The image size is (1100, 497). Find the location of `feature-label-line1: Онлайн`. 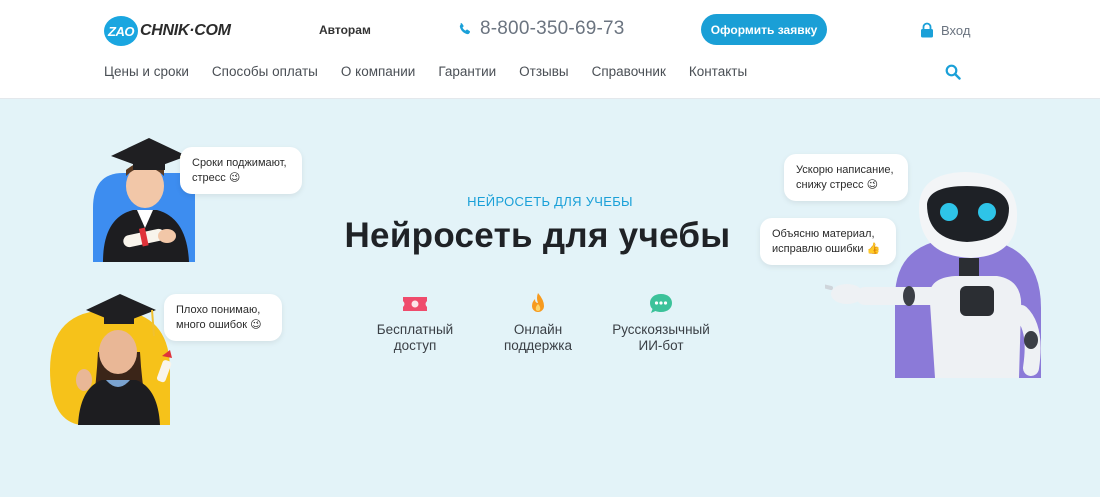

feature-label-line1: Онлайн is located at coordinates (538, 329).